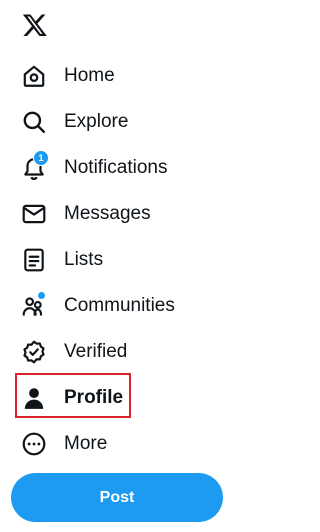  Describe the element at coordinates (94, 397) in the screenshot. I see `nav-item-label: Profile` at that location.